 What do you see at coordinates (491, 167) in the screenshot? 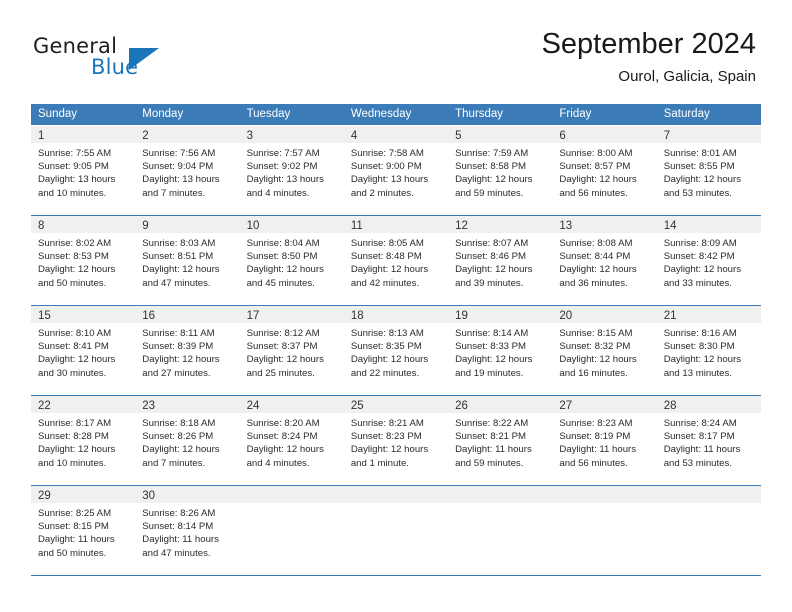
I see `sunset-text: Sunset: 8:58 PM` at bounding box center [491, 167].